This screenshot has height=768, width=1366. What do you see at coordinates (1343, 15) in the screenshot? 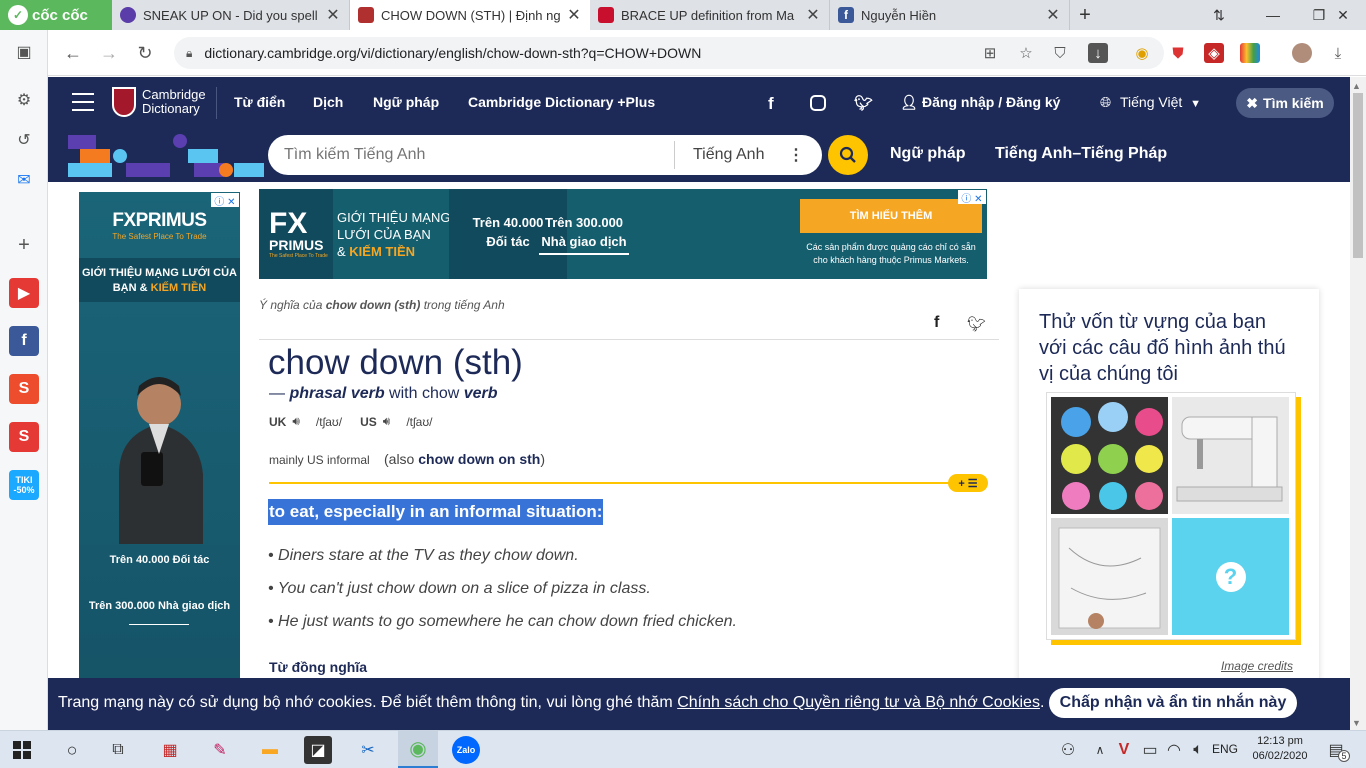
I see `close-window-icon: ✕` at bounding box center [1343, 15].